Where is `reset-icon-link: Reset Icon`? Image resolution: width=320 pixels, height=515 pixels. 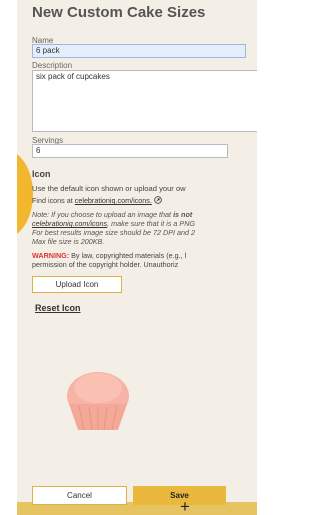 reset-icon-link: Reset Icon is located at coordinates (58, 308).